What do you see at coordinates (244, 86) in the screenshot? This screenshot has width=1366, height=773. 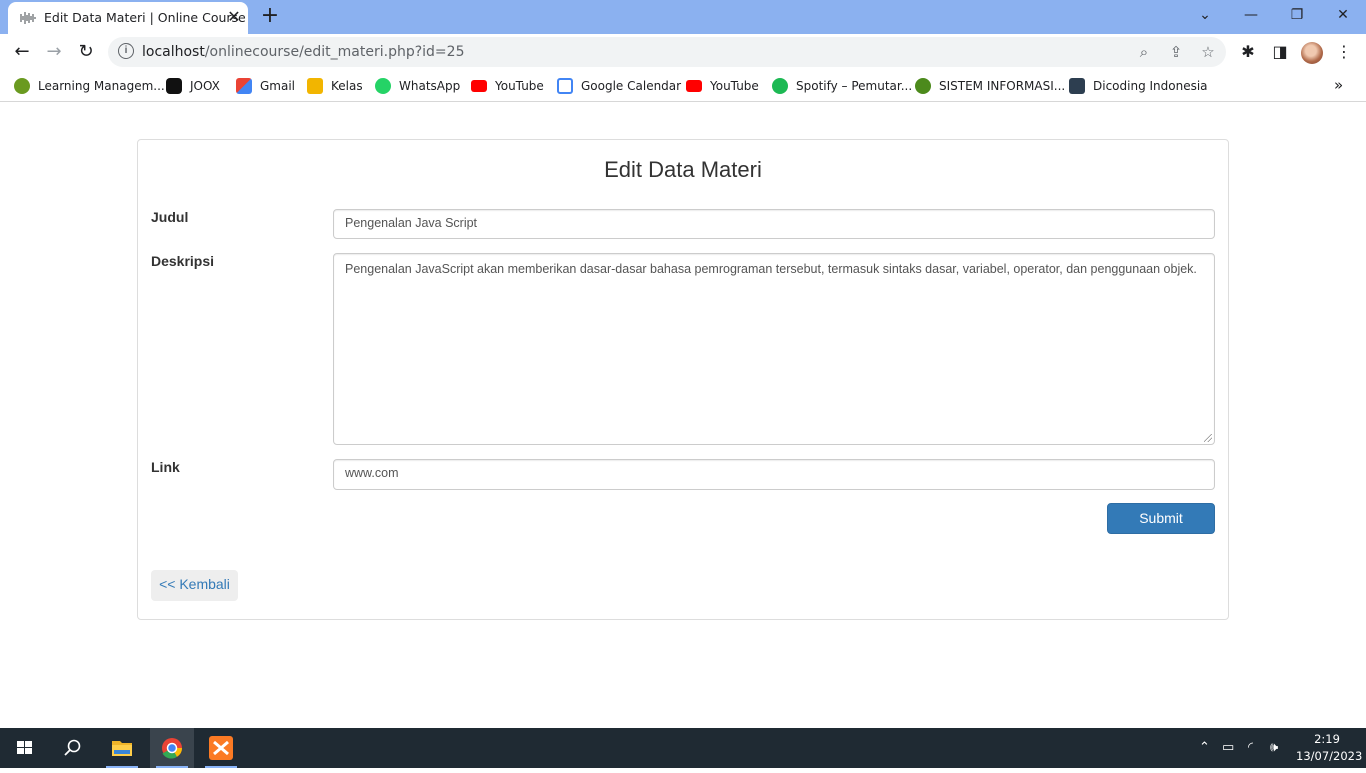 I see `gmail-icon` at bounding box center [244, 86].